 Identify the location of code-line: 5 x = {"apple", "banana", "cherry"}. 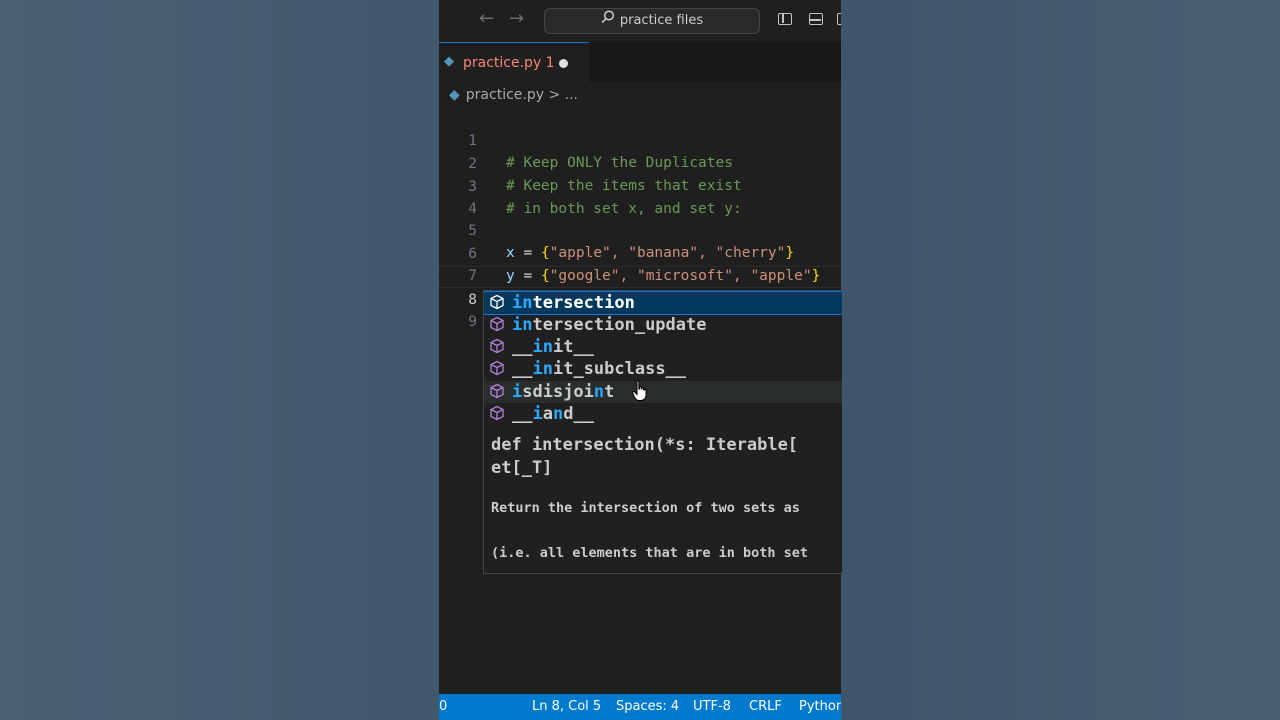
(640, 229).